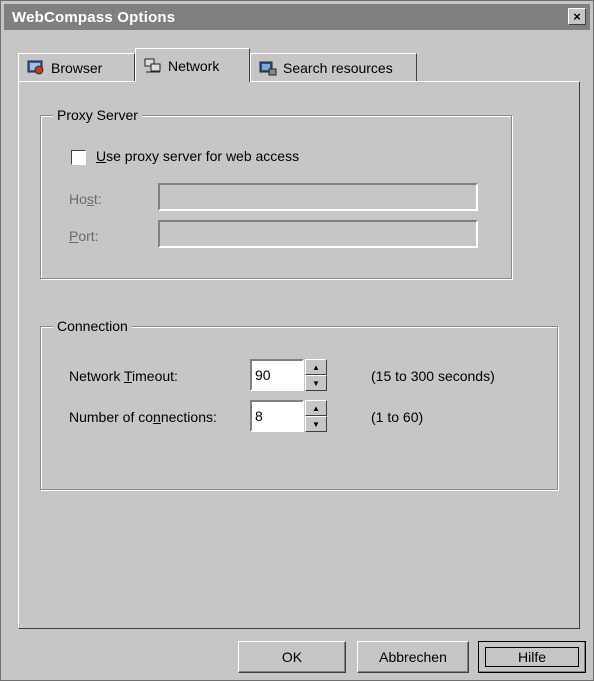  Describe the element at coordinates (277, 375) in the screenshot. I see `network-timeout-input: 90` at that location.